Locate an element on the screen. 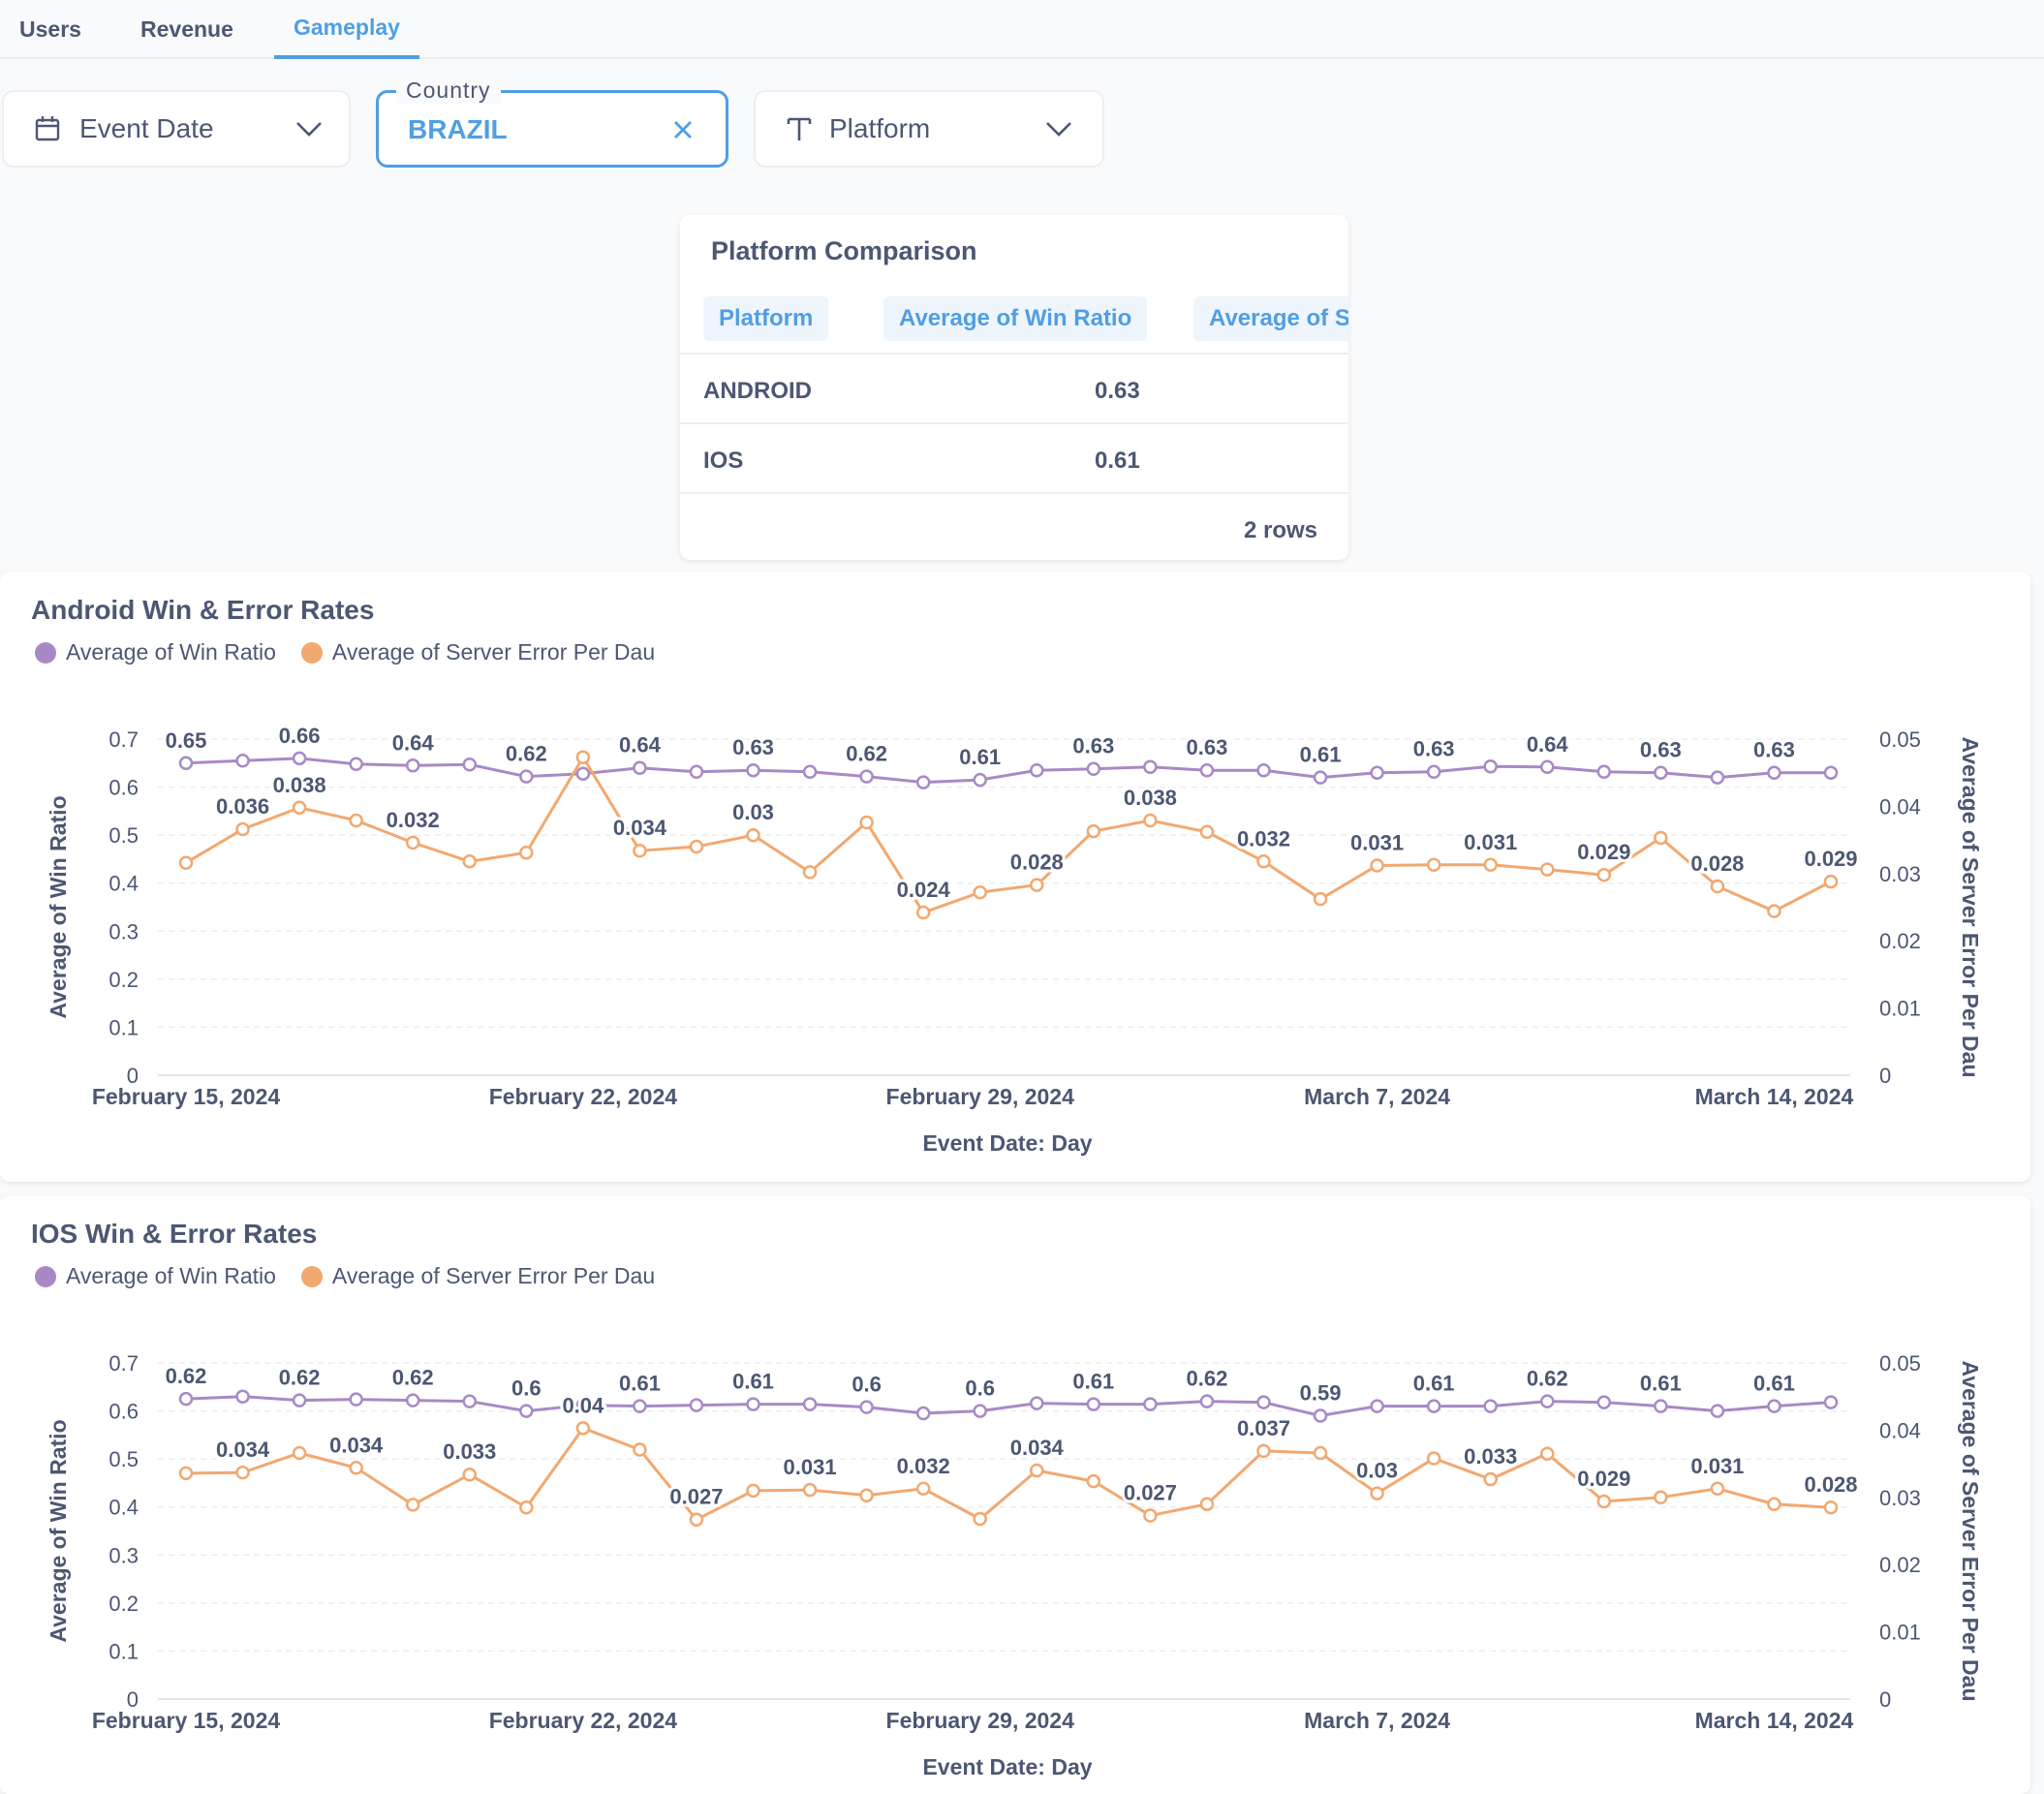  data-label: 0.04 is located at coordinates (583, 1405).